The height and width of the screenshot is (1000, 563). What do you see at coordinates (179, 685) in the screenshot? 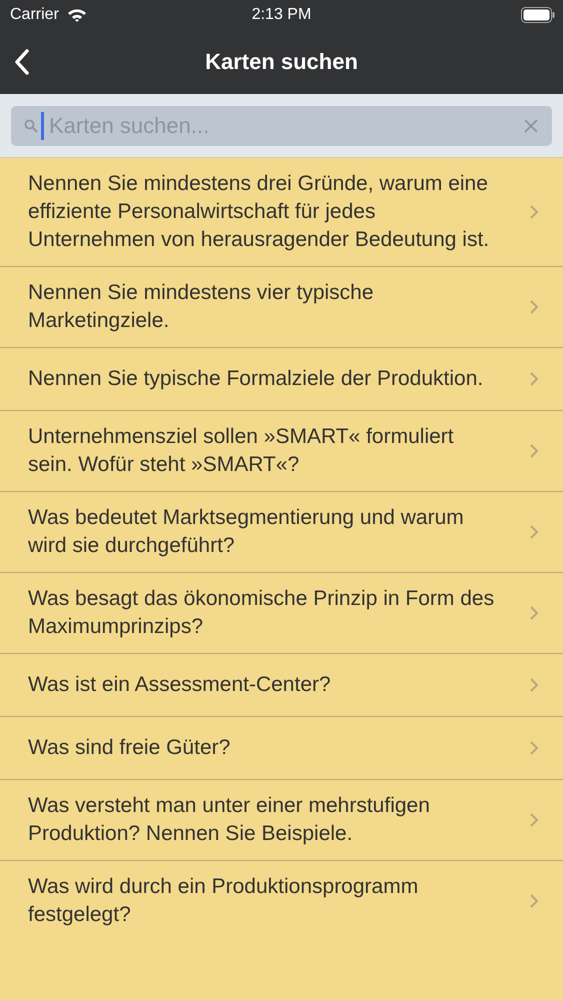
I see `card-question: Was ist ein Assessment-Center?` at bounding box center [179, 685].